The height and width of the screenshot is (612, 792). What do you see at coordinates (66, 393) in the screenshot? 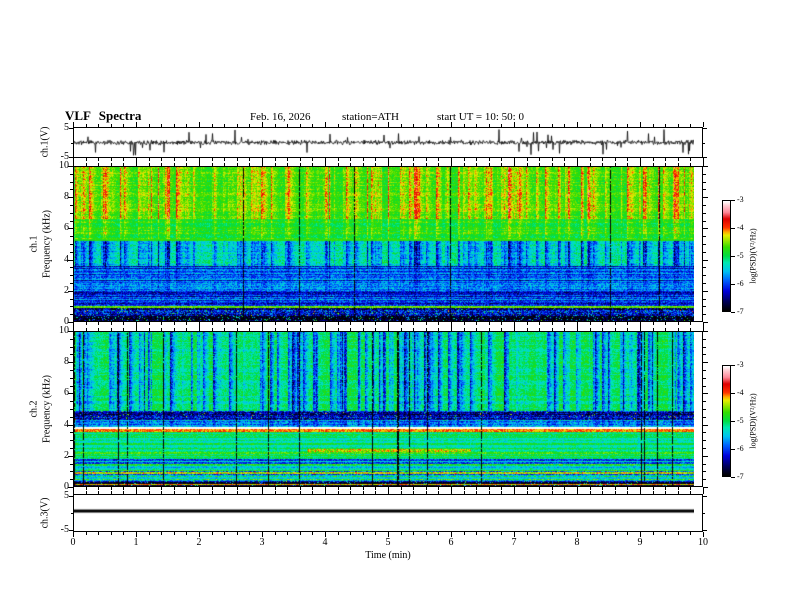
I see `y-tick-label: 6` at bounding box center [66, 393].